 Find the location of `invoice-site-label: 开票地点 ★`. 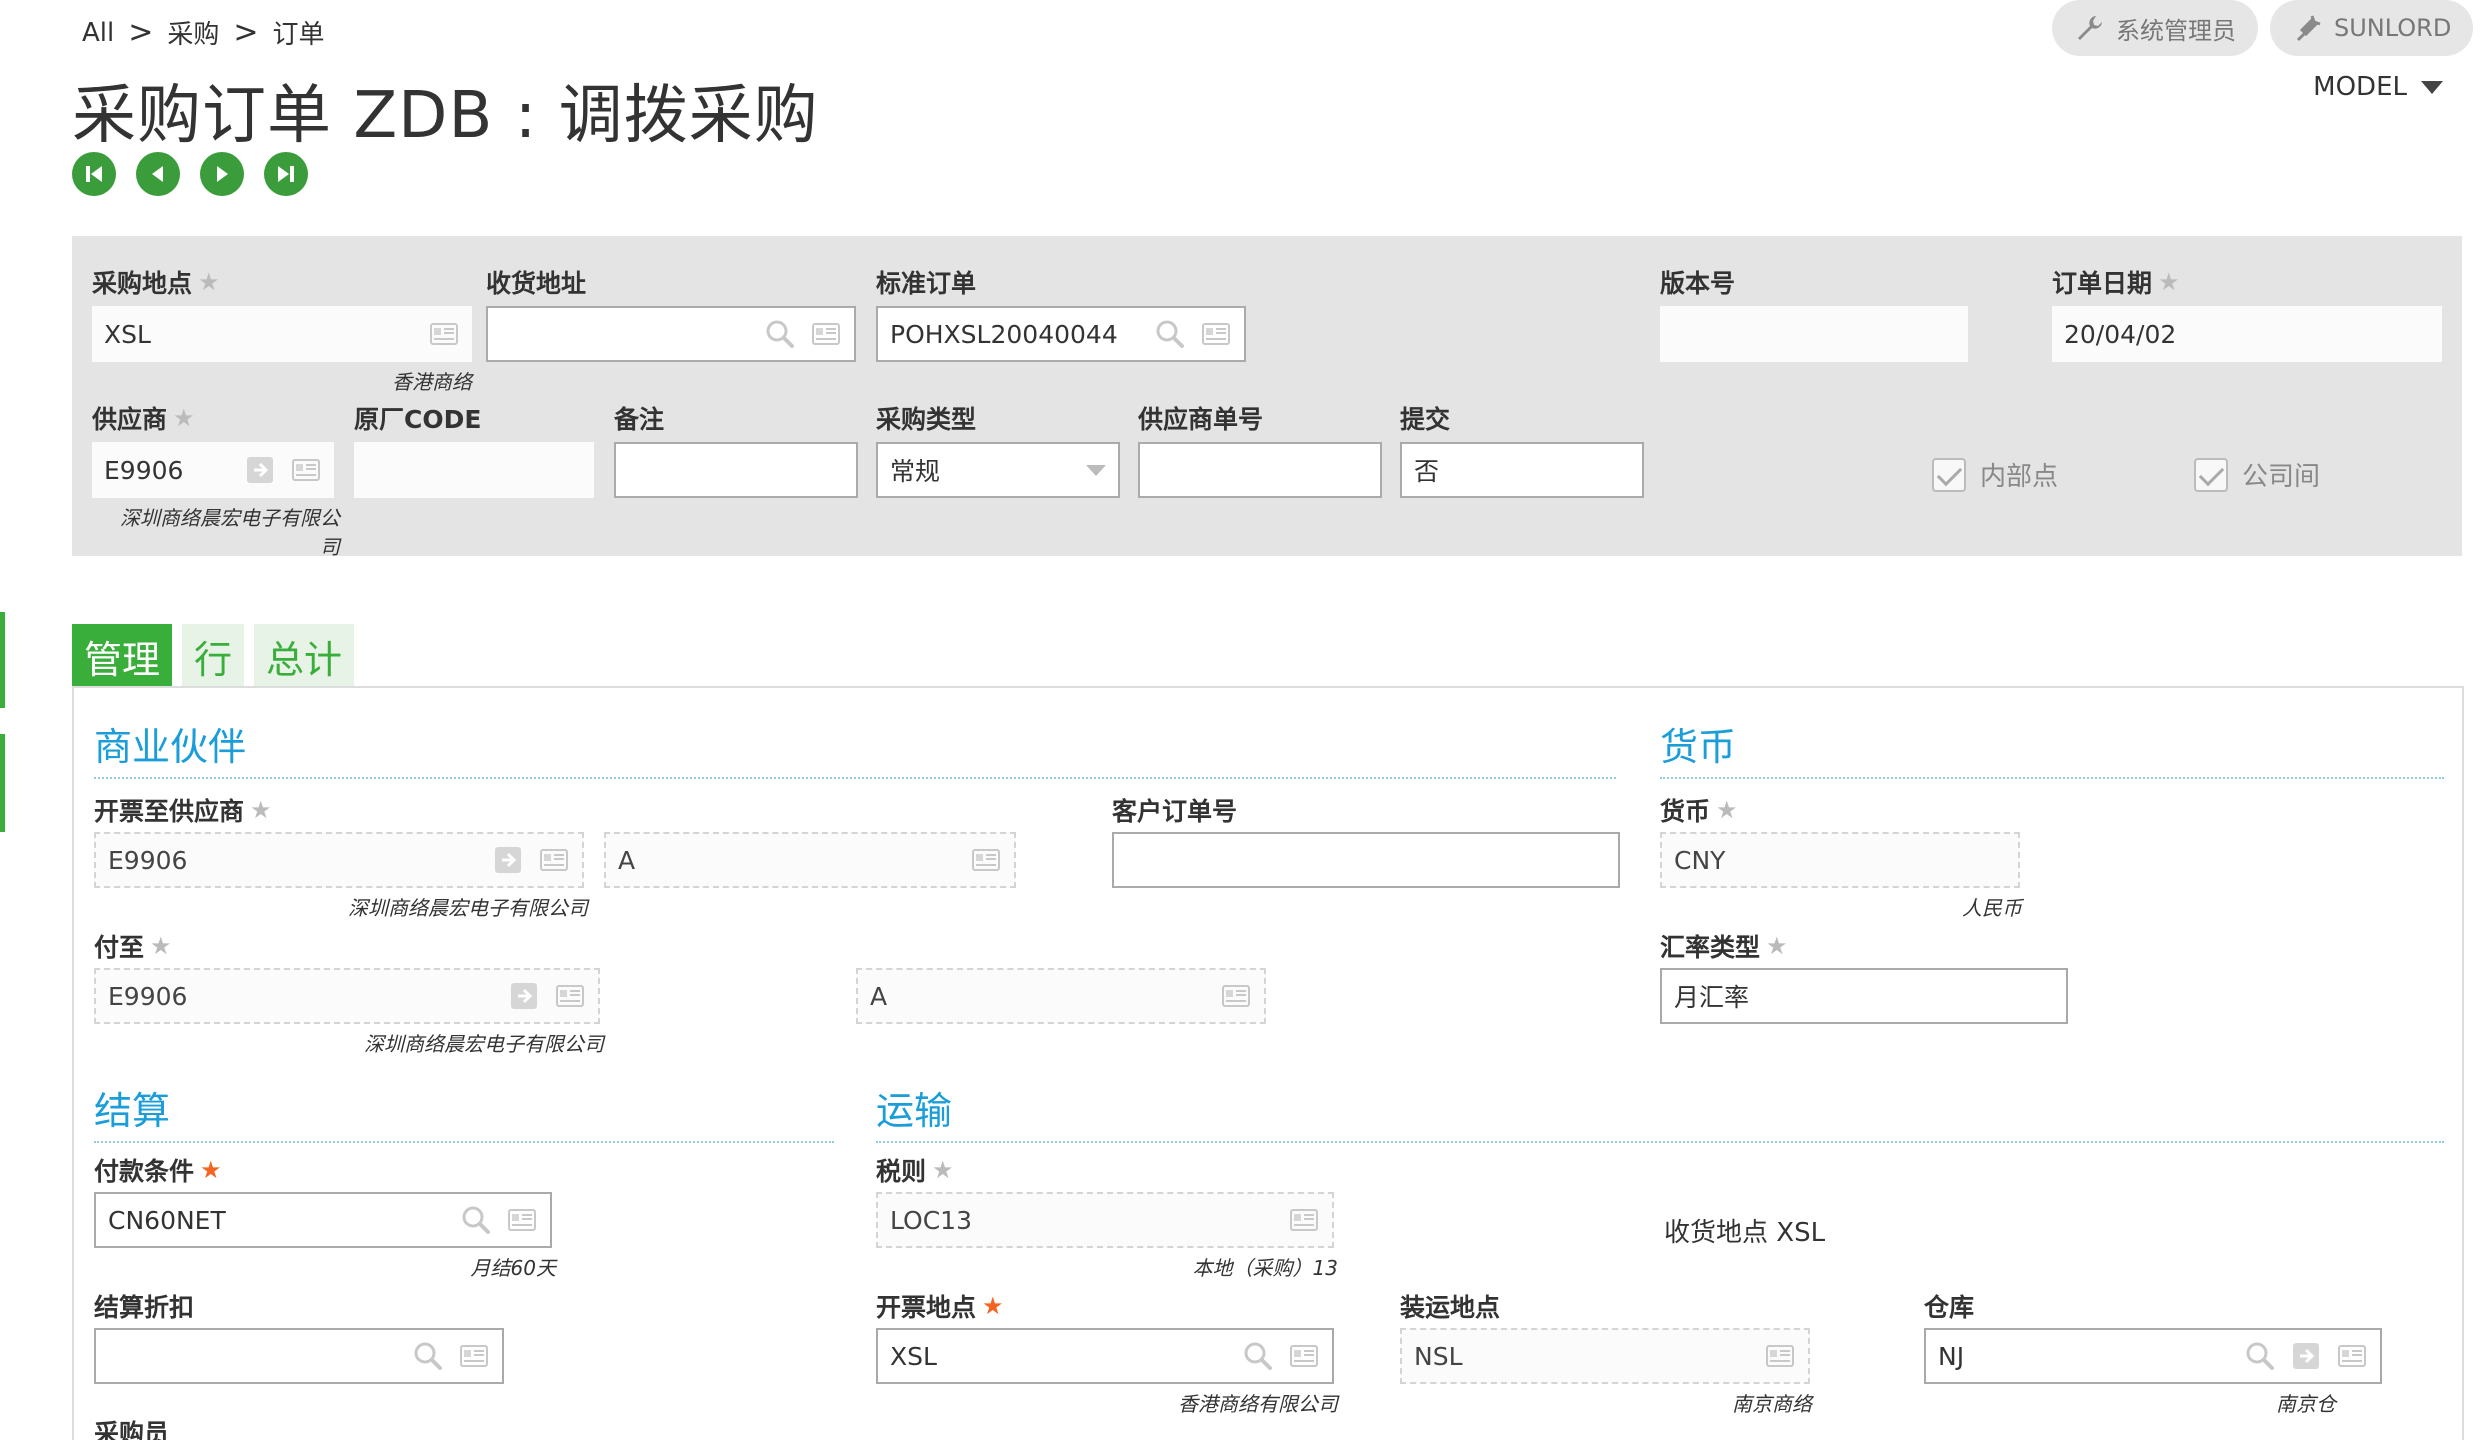

invoice-site-label: 开票地点 ★ is located at coordinates (940, 1307).